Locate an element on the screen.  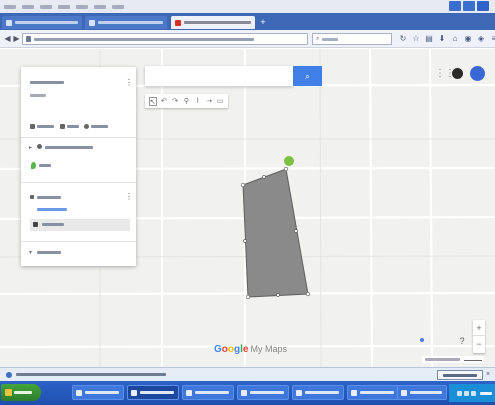
menu-item-bookmarks is located at coordinates (82, 6).